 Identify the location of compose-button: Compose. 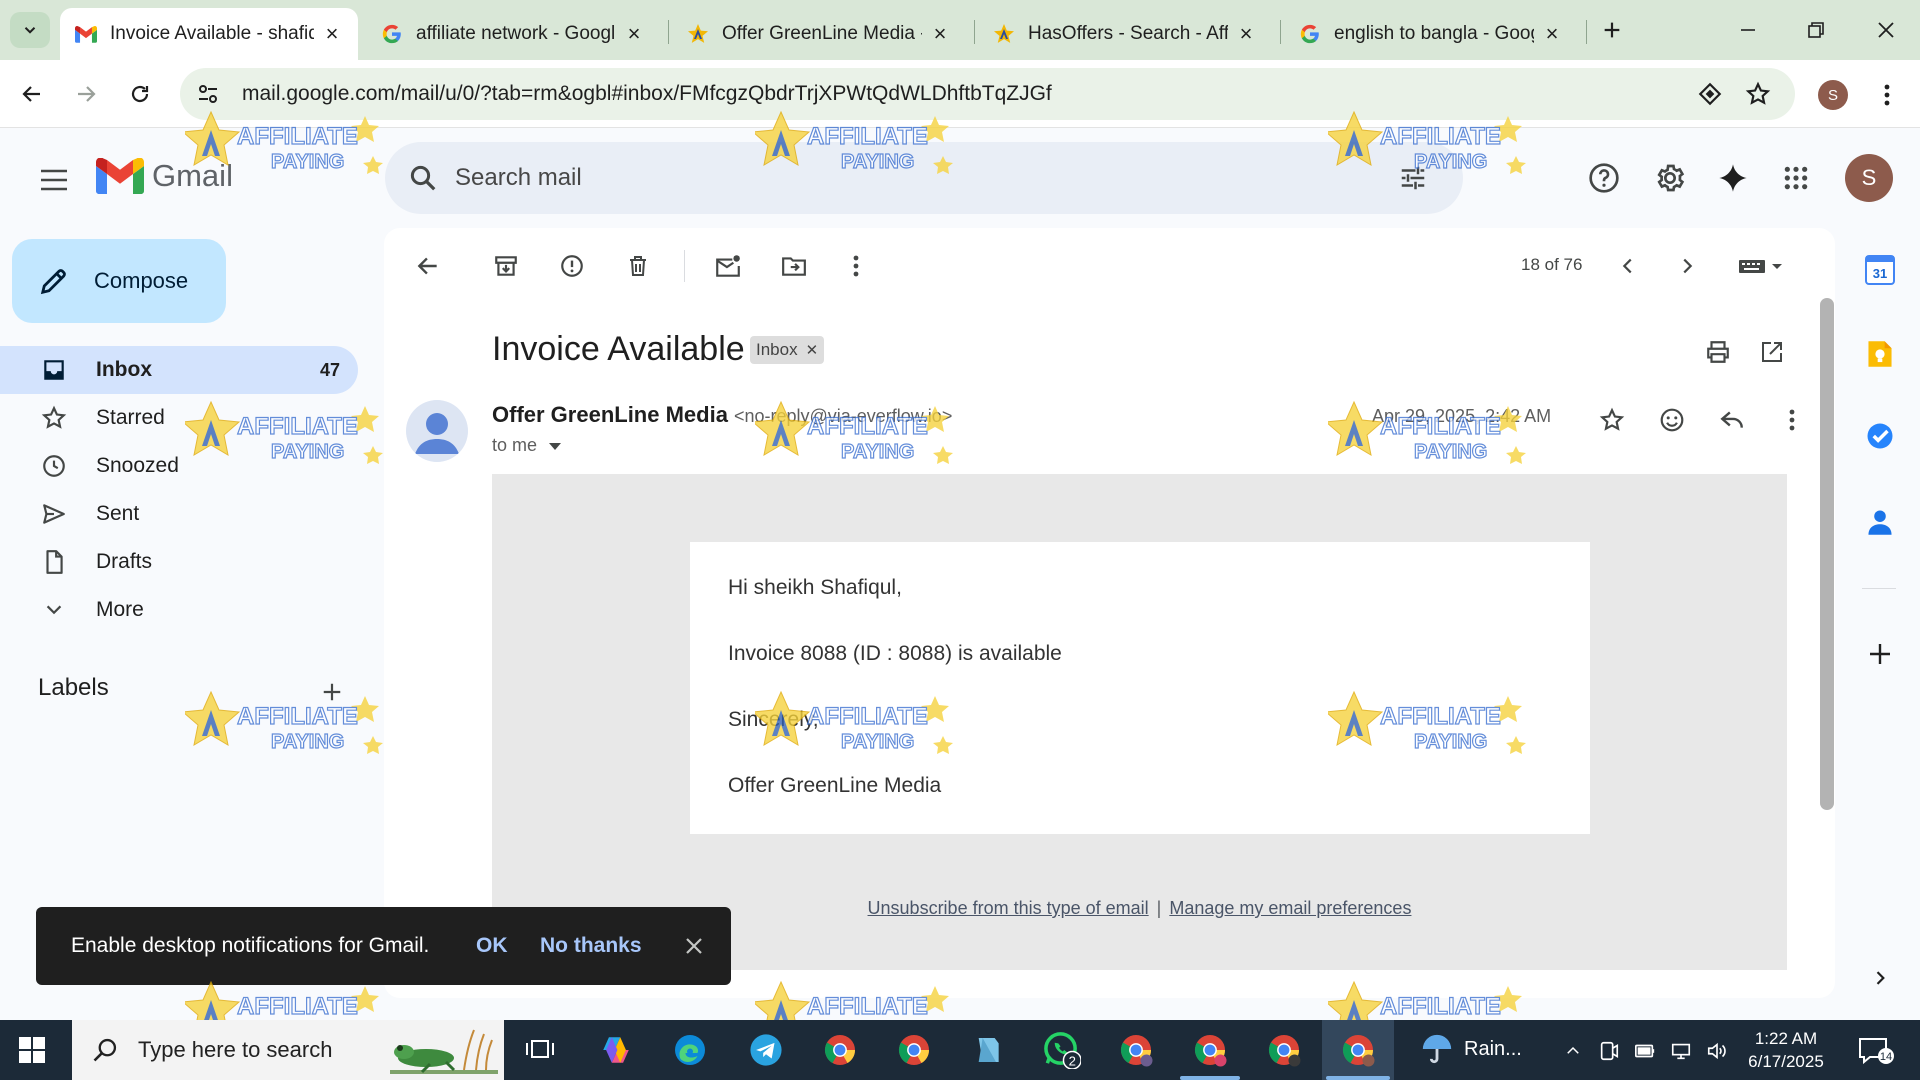
(119, 281).